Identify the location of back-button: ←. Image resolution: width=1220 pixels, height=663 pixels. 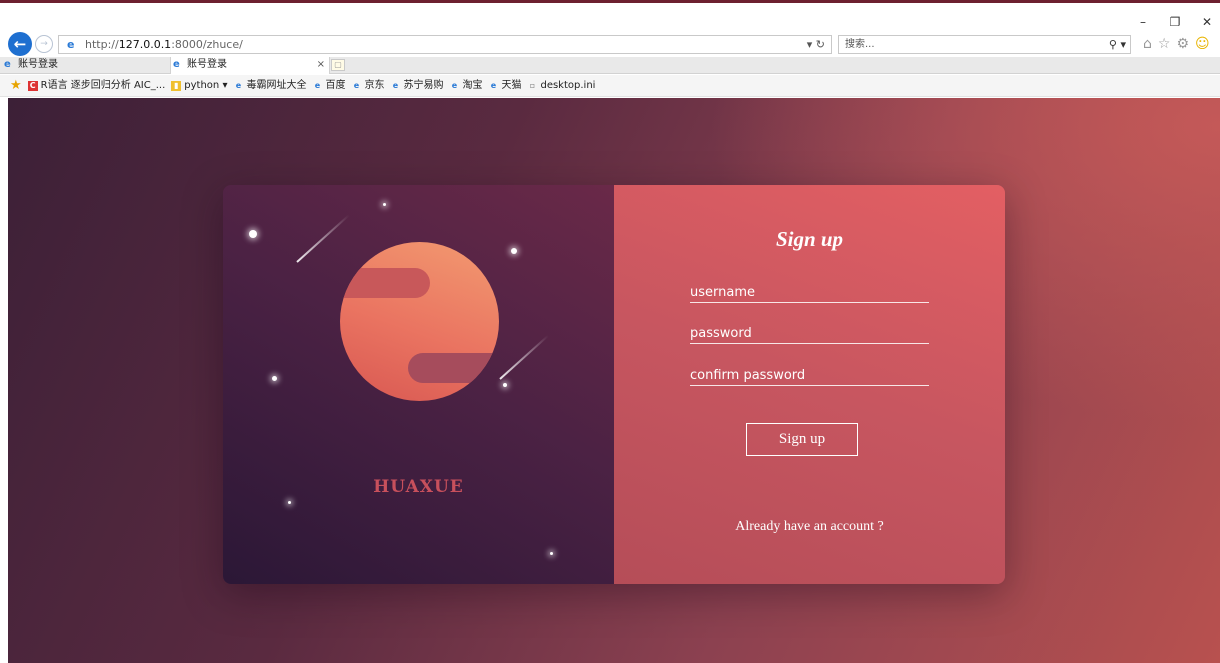
(20, 44).